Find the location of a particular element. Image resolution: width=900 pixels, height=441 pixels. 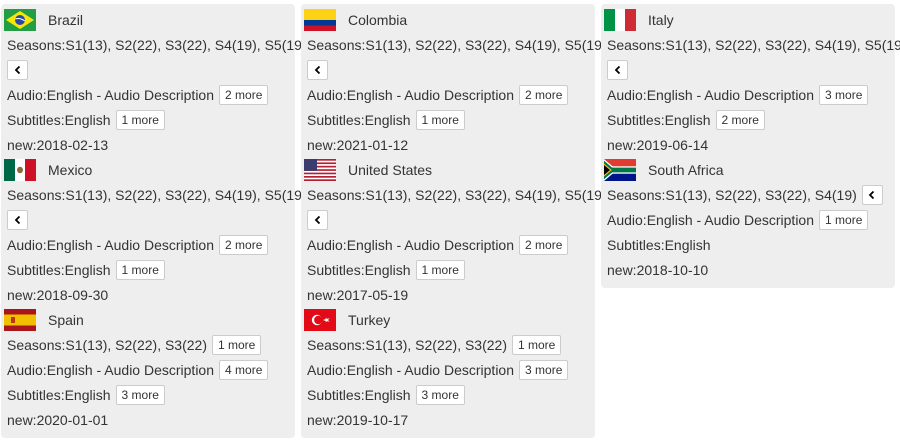

new-date: new:2018-02-13 is located at coordinates (58, 144).